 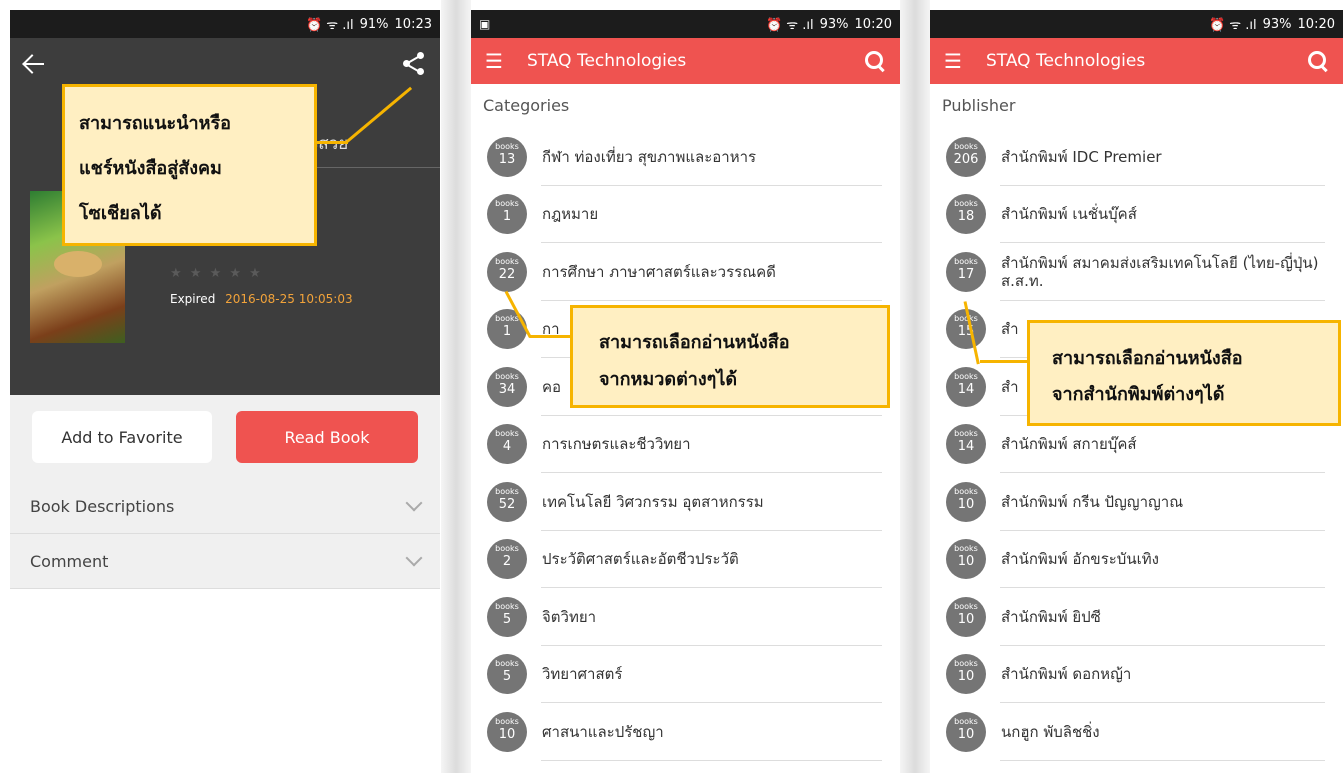 What do you see at coordinates (1066, 61) in the screenshot?
I see `app-title: STAQ Technologies` at bounding box center [1066, 61].